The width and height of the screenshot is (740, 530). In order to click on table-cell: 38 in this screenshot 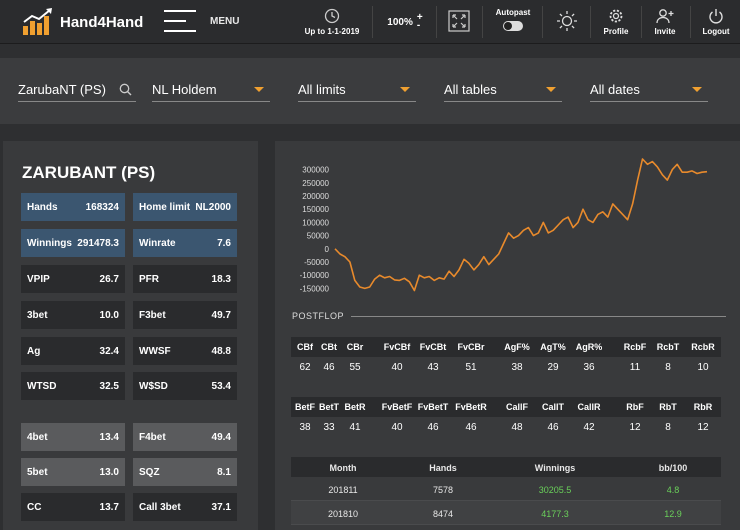, I will do `click(517, 367)`.